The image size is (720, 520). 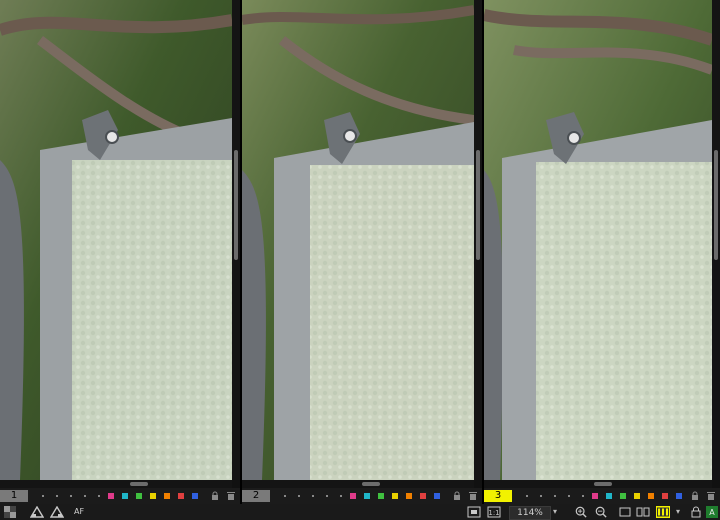 I want to click on fit-screen-icon, so click(x=474, y=512).